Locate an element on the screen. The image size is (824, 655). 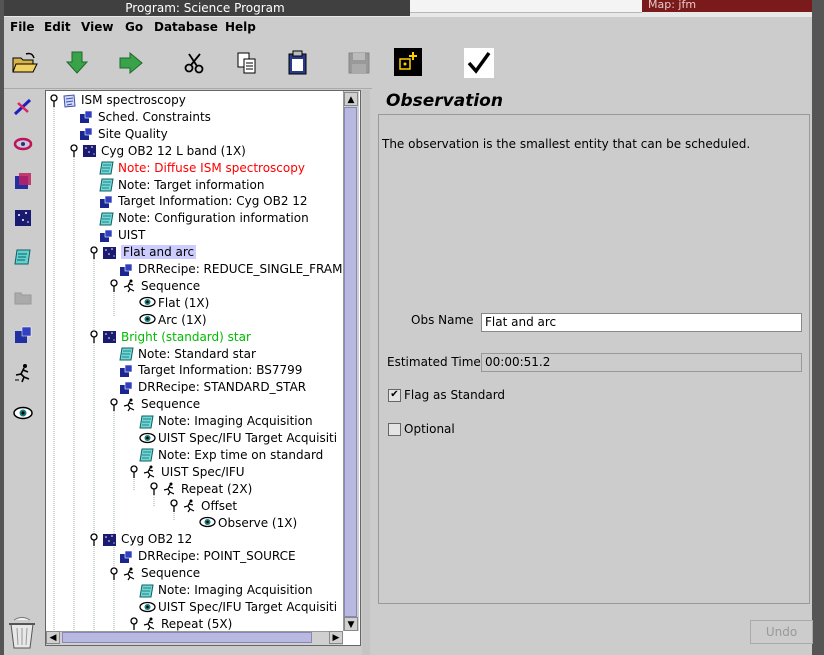
add-component-icon is located at coordinates (408, 62).